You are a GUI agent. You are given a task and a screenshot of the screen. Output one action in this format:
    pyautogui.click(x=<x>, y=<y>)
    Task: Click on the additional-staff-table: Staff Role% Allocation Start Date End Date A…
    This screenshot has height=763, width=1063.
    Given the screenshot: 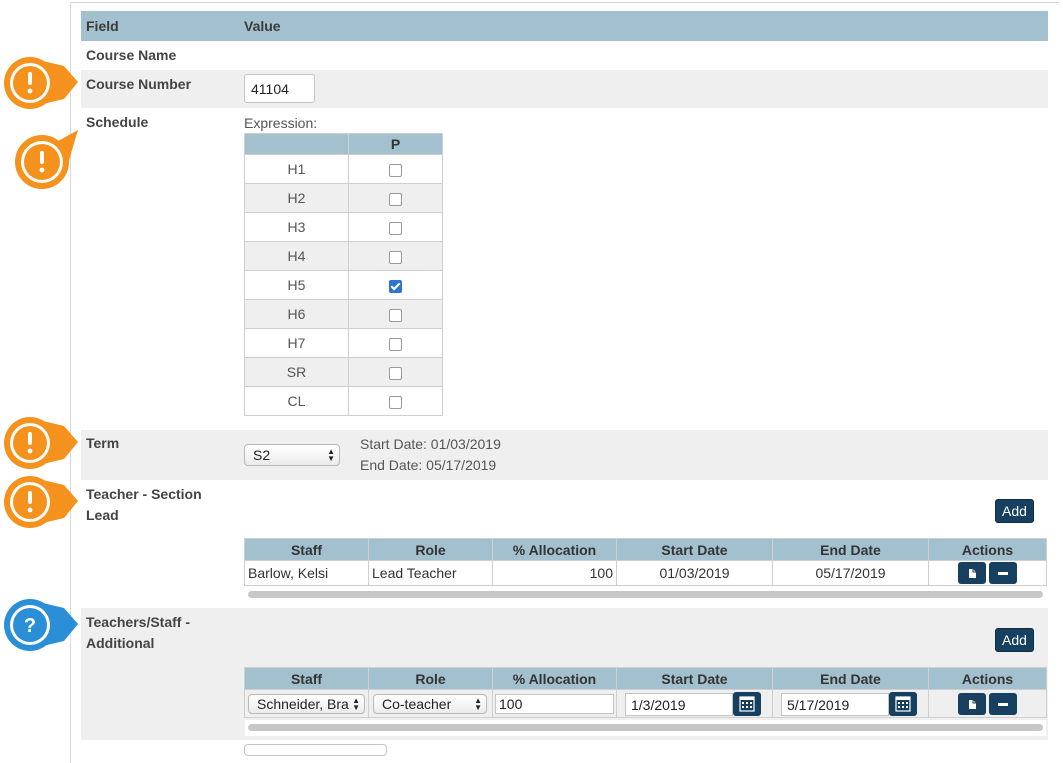 What is the action you would take?
    pyautogui.click(x=645, y=692)
    